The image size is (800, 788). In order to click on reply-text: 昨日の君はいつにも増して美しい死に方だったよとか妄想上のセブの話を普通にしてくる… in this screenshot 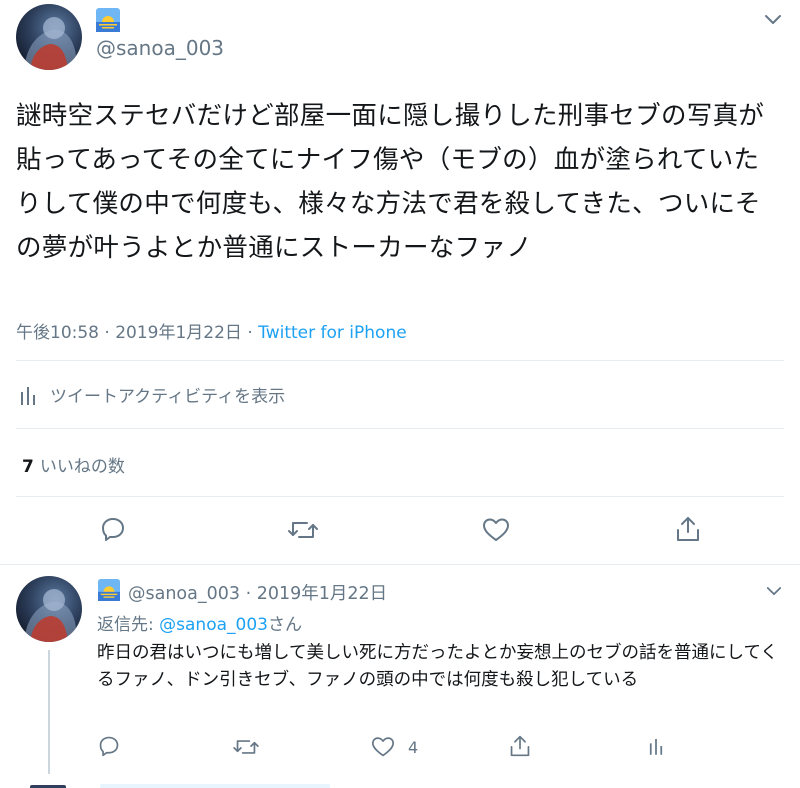, I will do `click(437, 666)`.